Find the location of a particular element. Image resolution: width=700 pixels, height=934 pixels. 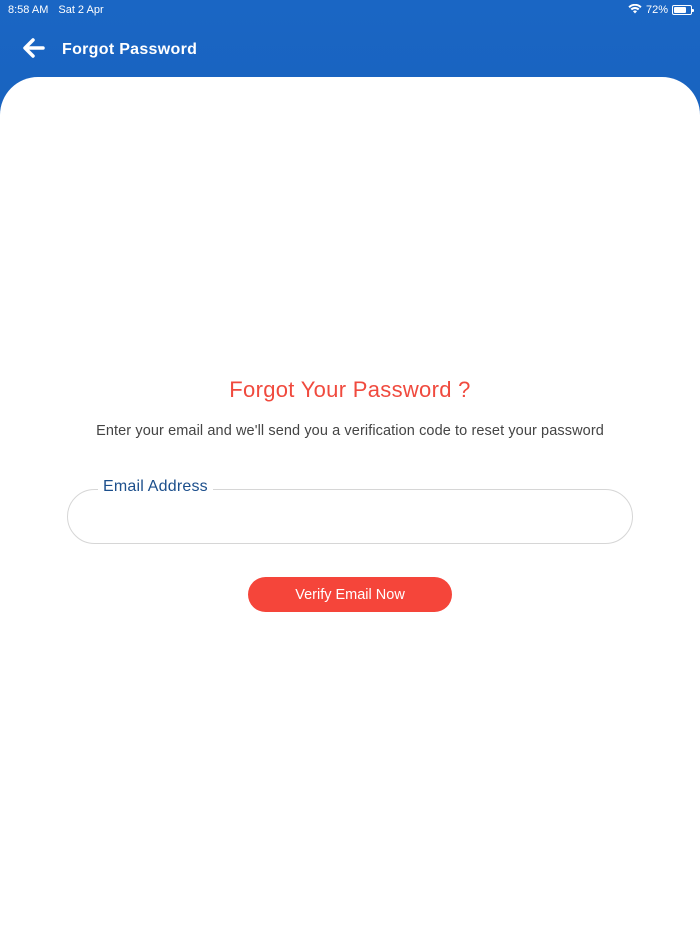

back-button is located at coordinates (34, 50).